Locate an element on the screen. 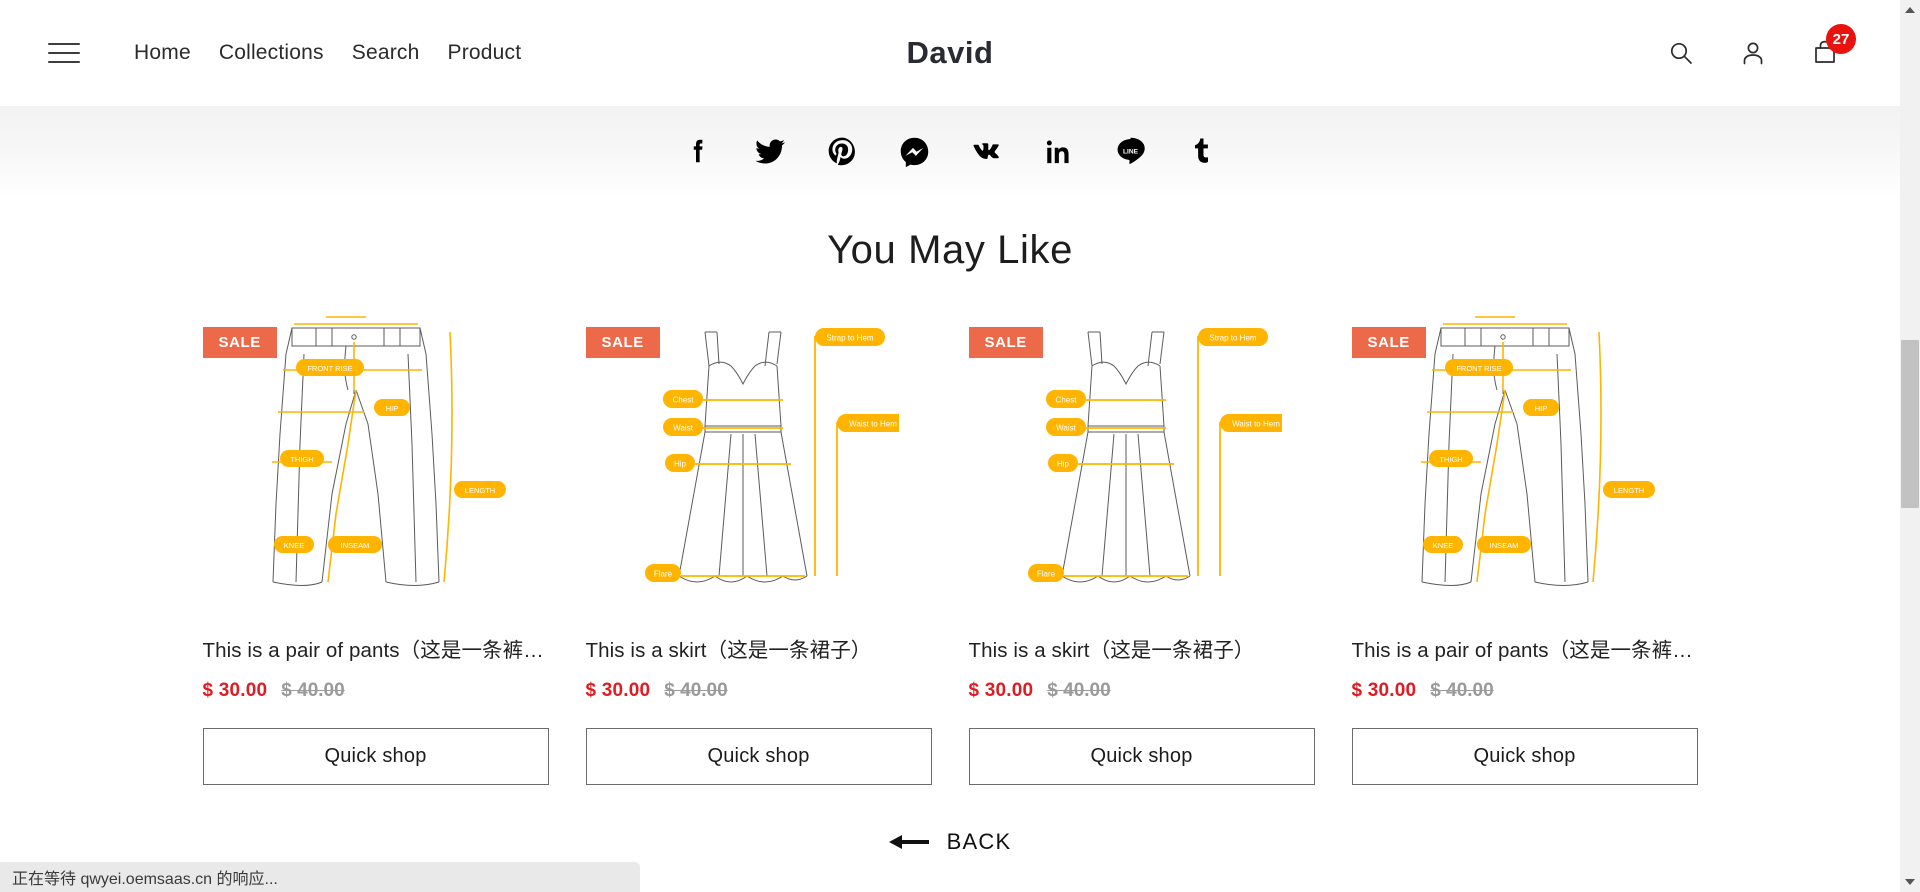 The width and height of the screenshot is (1920, 892). cart-count-badge: 27 is located at coordinates (1841, 39).